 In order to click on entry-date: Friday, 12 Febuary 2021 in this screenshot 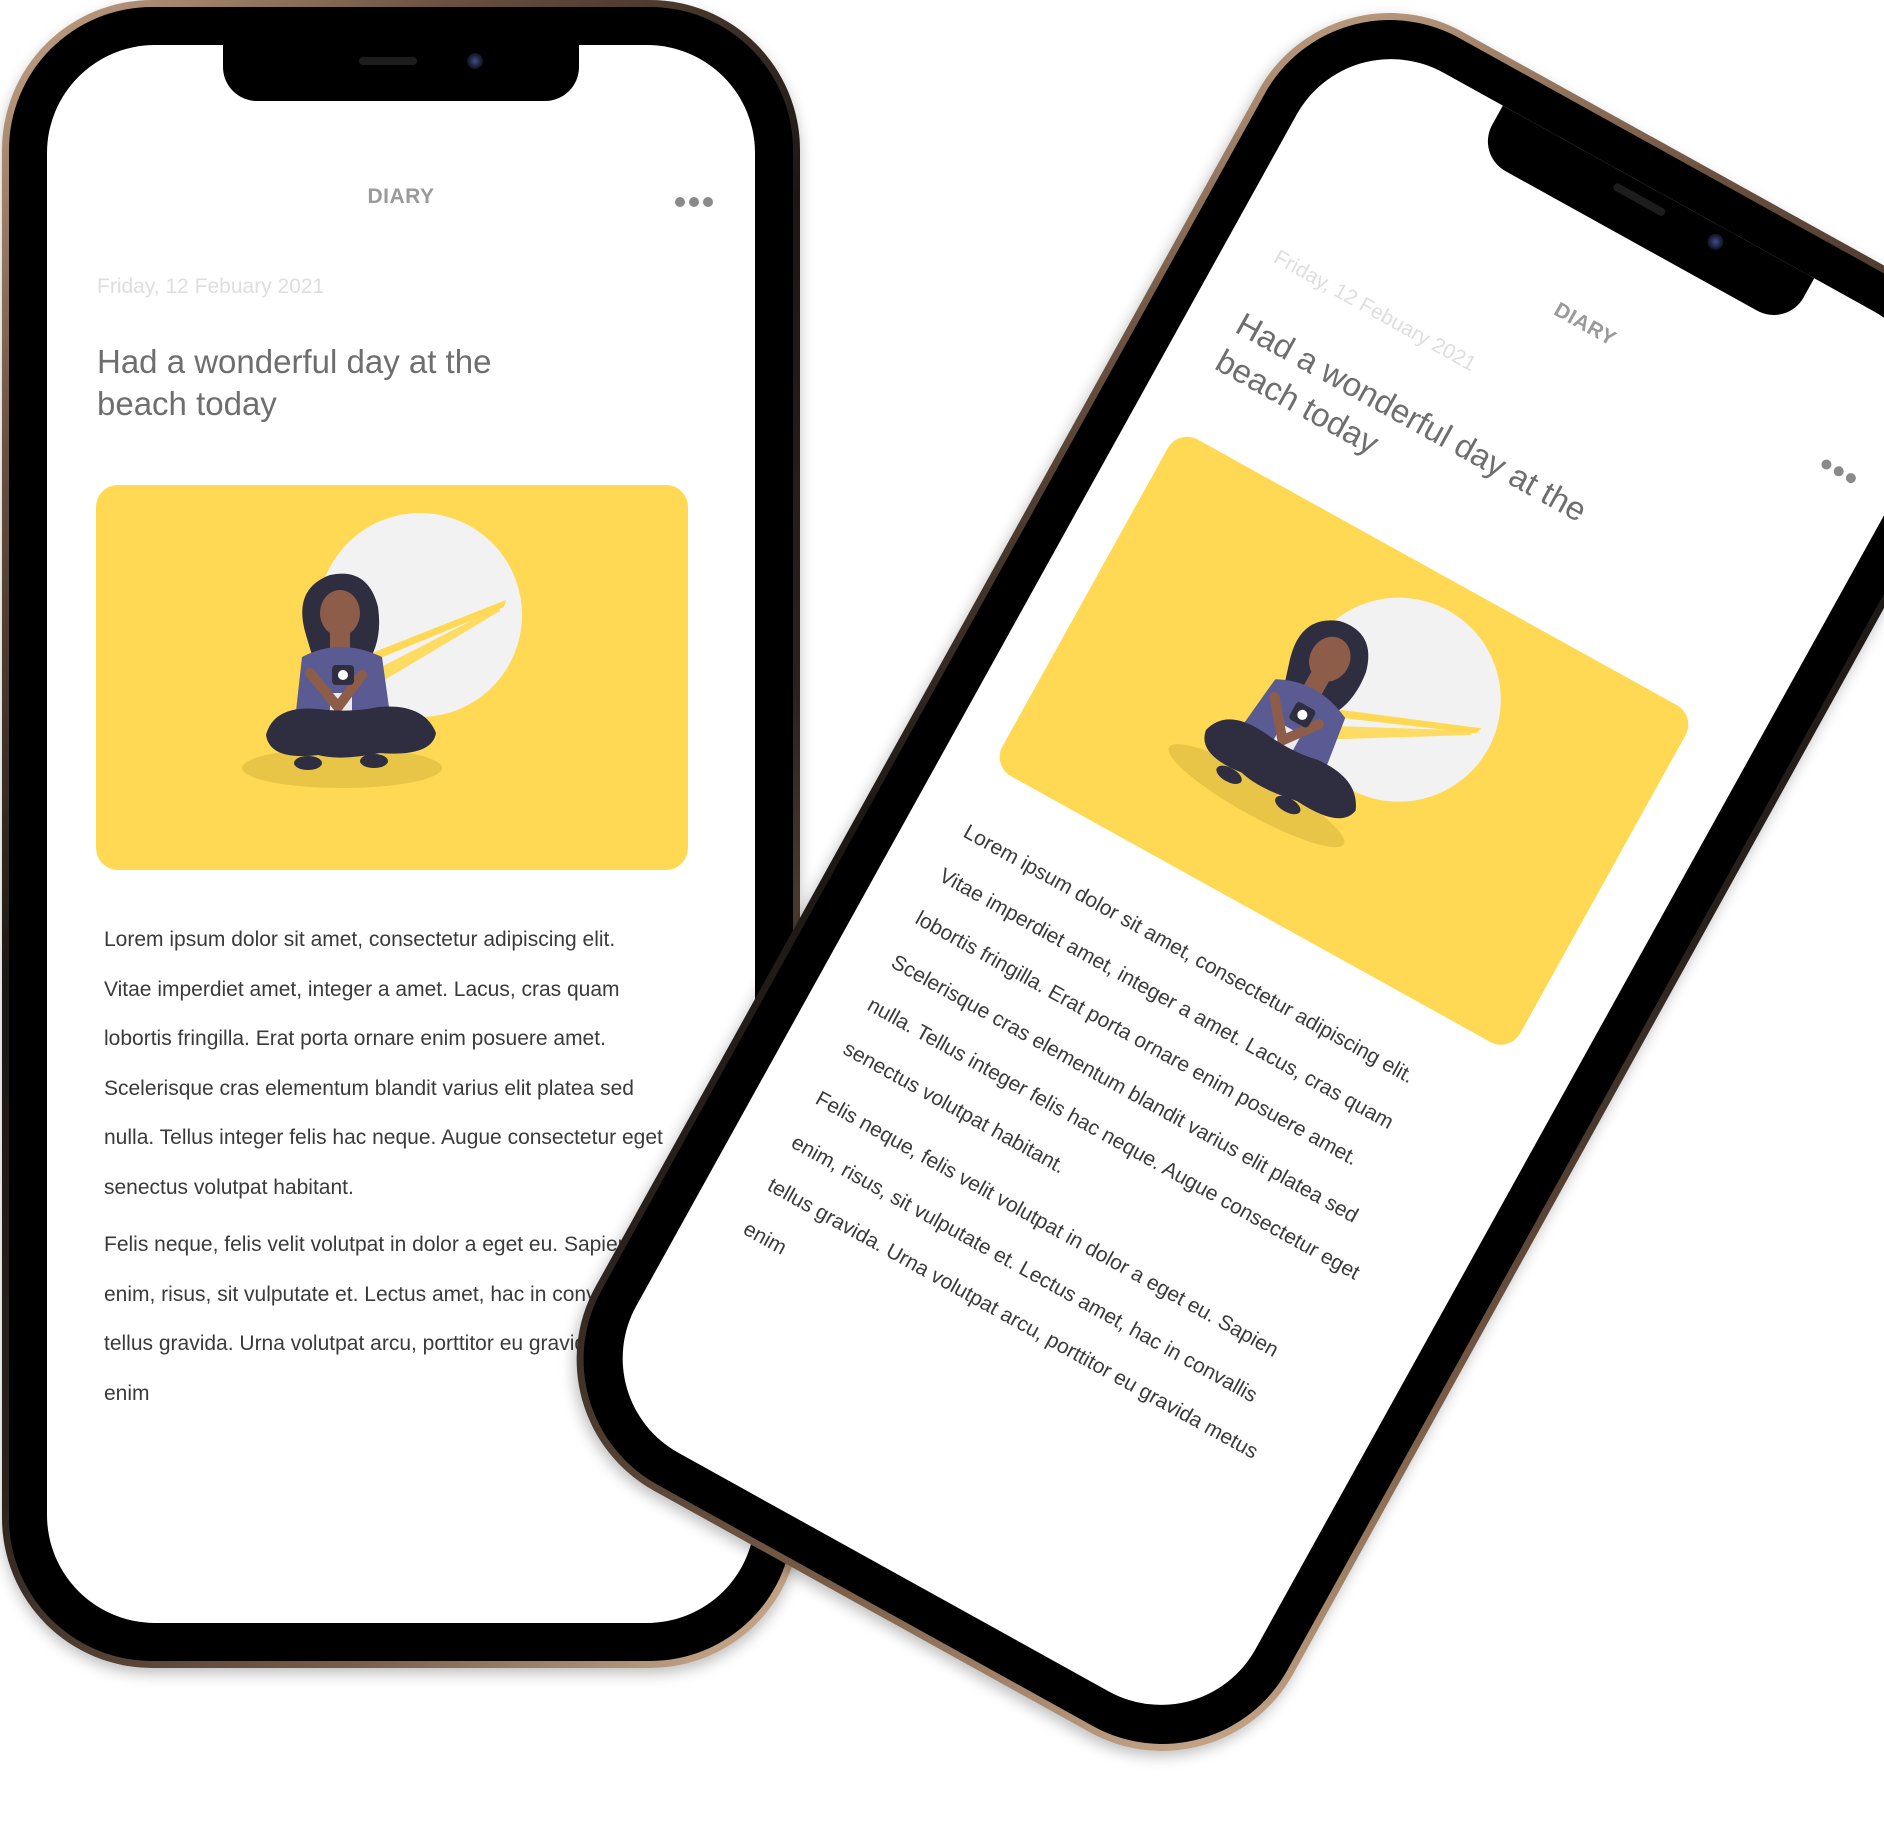, I will do `click(211, 286)`.